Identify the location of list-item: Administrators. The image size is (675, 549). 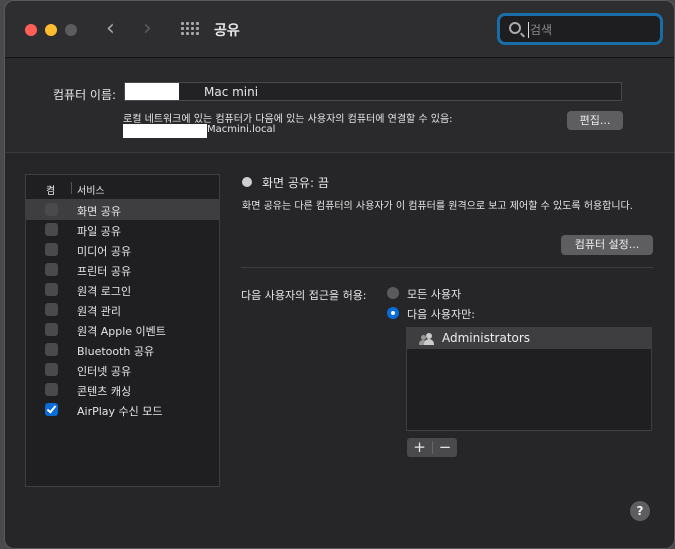
(529, 338).